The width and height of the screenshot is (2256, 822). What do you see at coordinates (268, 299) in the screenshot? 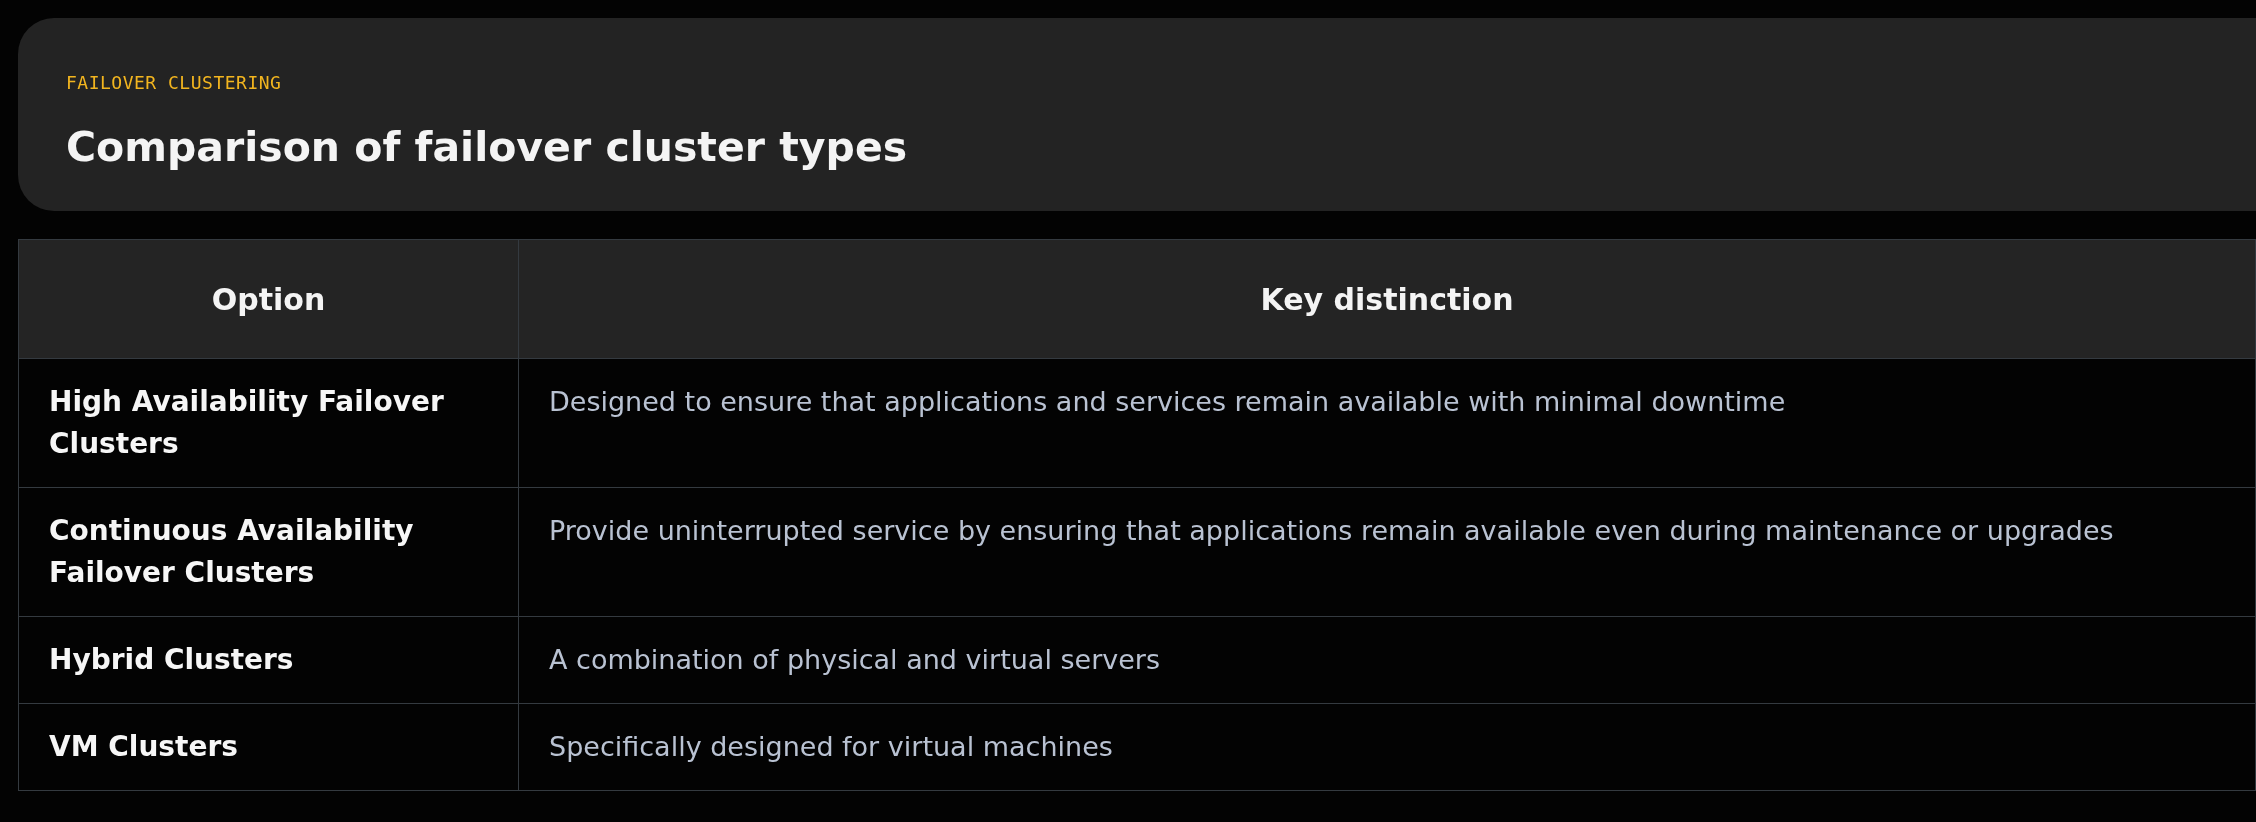
I see `column-header: Option` at bounding box center [268, 299].